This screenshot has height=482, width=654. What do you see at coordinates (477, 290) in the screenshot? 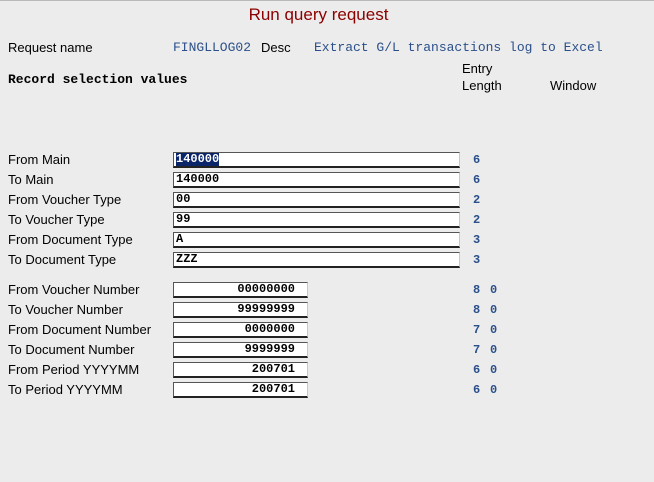
I see `from-voucher-number-length: 8` at bounding box center [477, 290].